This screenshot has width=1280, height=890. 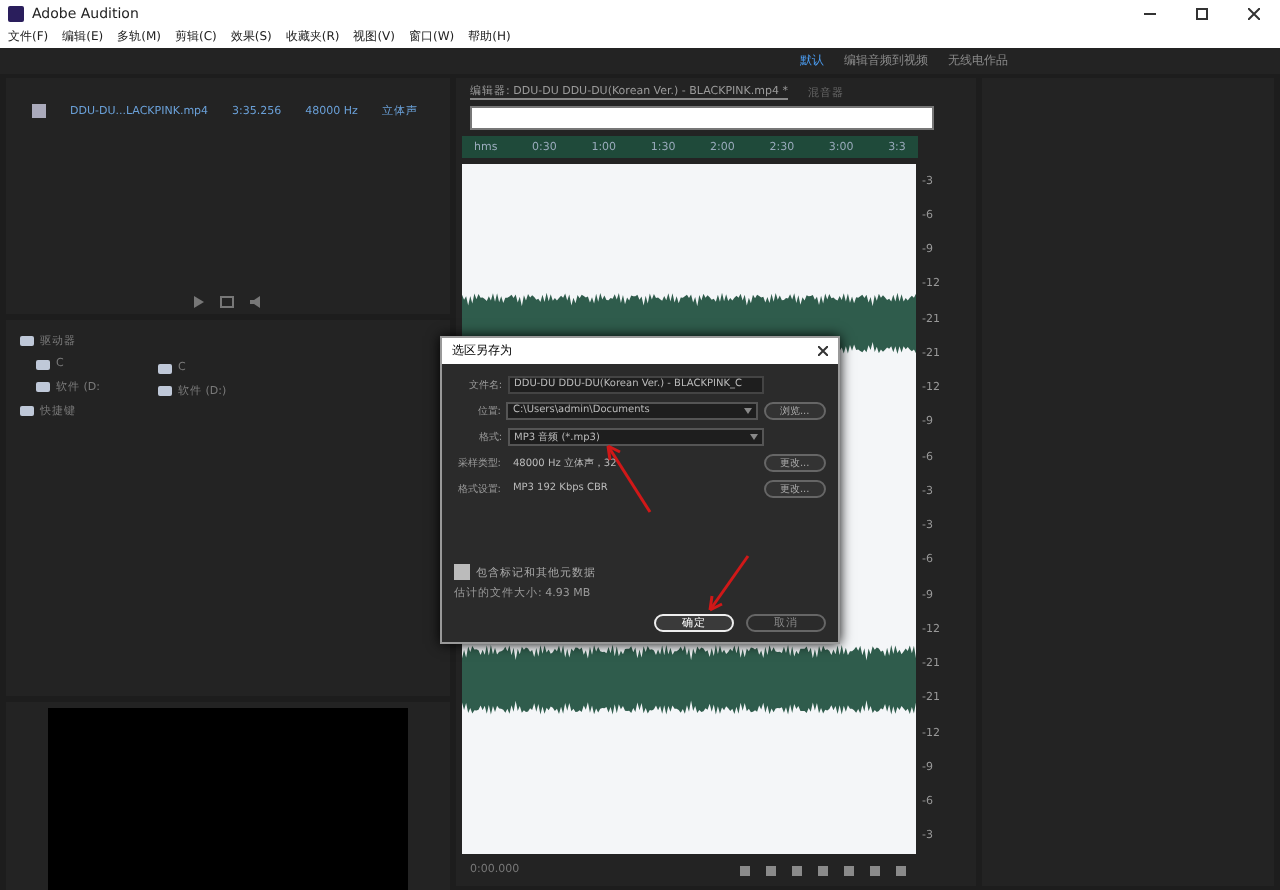 What do you see at coordinates (198, 302) in the screenshot?
I see `play-icon` at bounding box center [198, 302].